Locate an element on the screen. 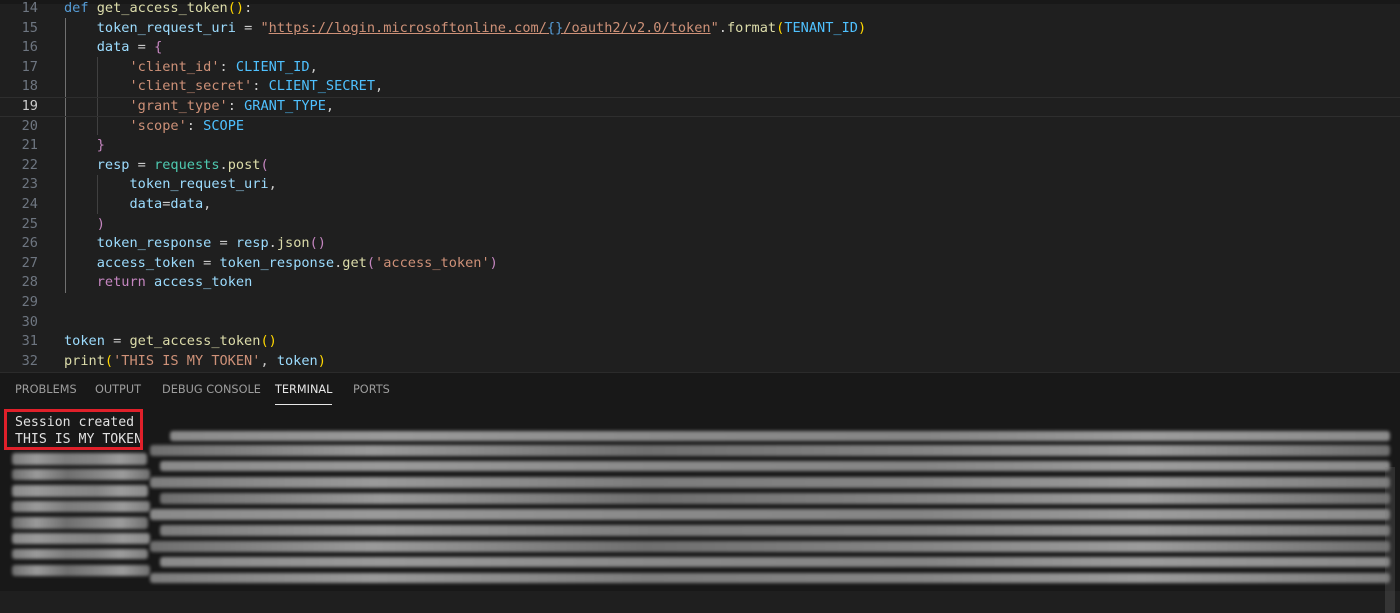 Image resolution: width=1400 pixels, height=613 pixels. line-number: 26 is located at coordinates (29, 243).